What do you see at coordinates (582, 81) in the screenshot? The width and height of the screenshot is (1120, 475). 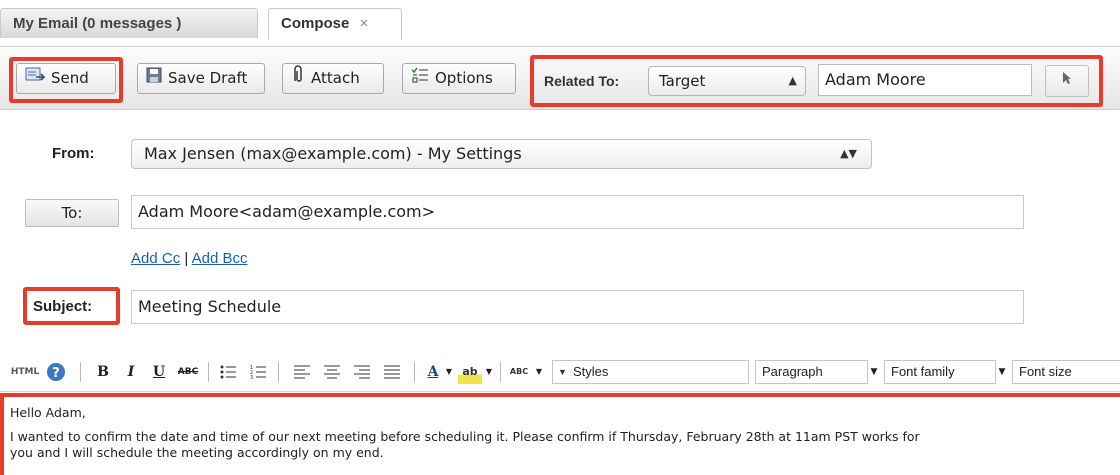 I see `related-to-label: Related To:` at bounding box center [582, 81].